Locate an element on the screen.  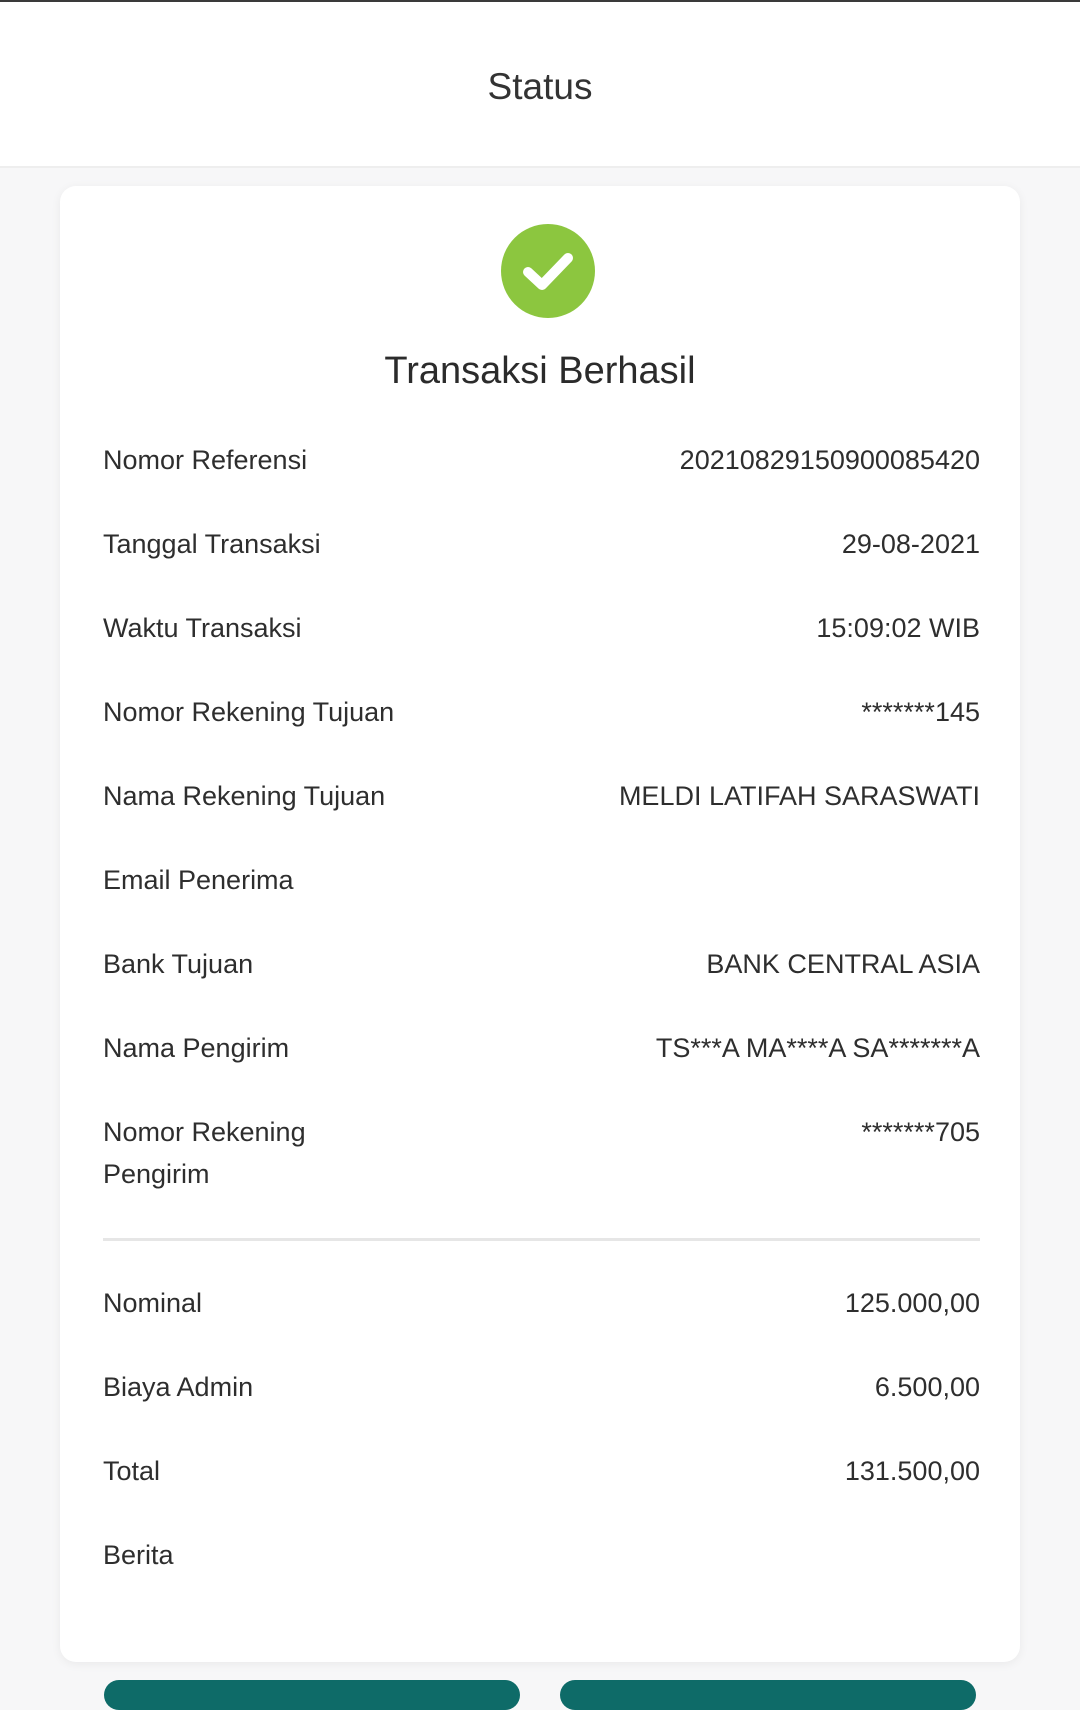
primary-action-button-left is located at coordinates (312, 1695).